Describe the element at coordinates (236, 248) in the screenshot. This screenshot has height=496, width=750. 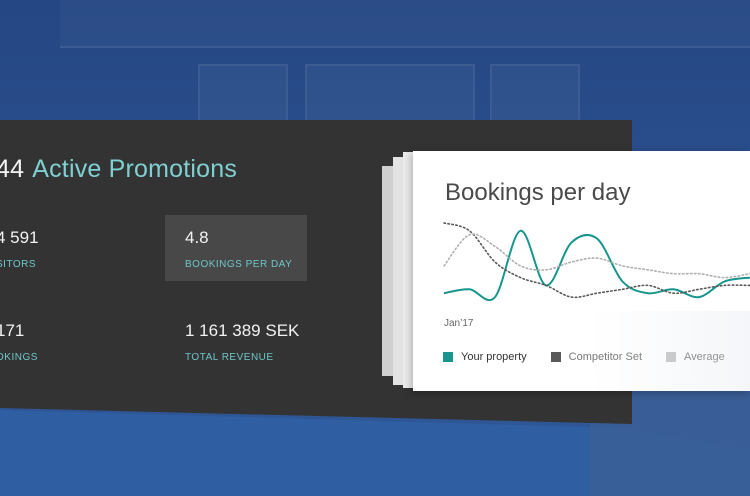
I see `stat-bookings-per-day: 4.8 BOOKINGS PER DAY` at that location.